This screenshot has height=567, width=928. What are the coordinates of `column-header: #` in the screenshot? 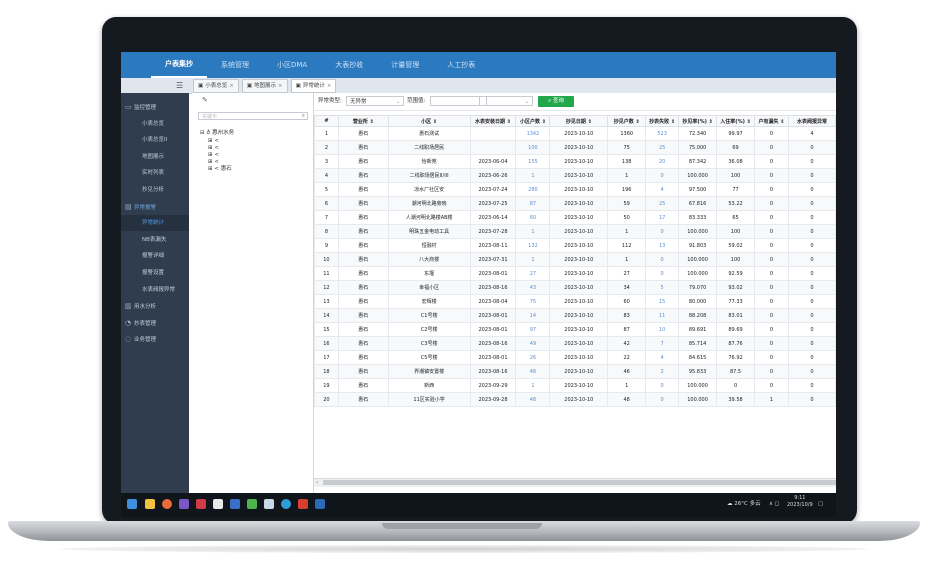 It's located at (326, 121).